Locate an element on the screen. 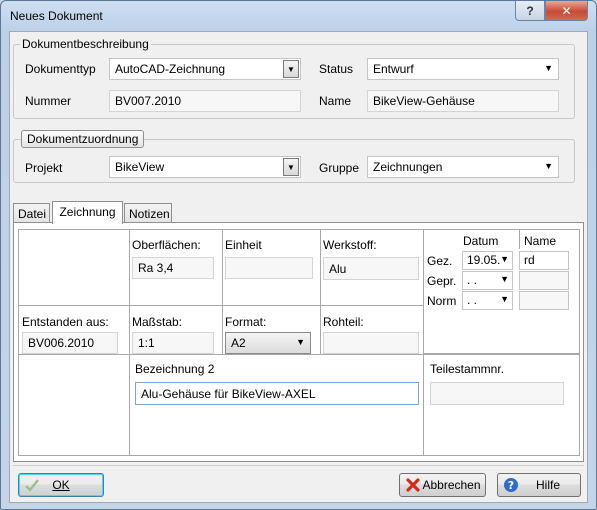 The image size is (597, 510). einheit-field is located at coordinates (269, 268).